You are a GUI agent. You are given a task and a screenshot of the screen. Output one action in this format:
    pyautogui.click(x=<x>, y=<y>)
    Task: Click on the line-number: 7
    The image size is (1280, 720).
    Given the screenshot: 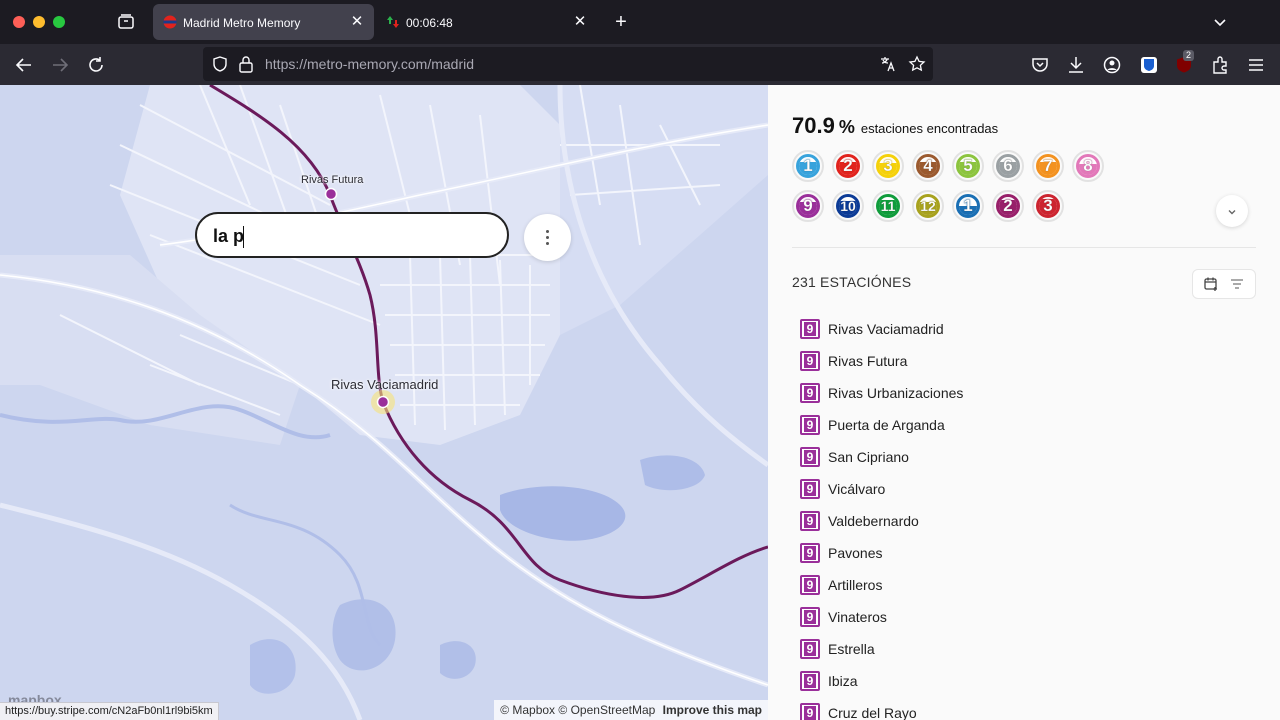 What is the action you would take?
    pyautogui.click(x=1048, y=165)
    